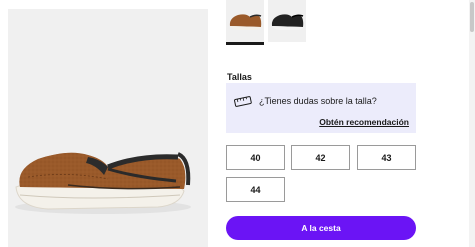 This screenshot has height=247, width=475. Describe the element at coordinates (243, 104) in the screenshot. I see `measuring-tape-icon` at that location.